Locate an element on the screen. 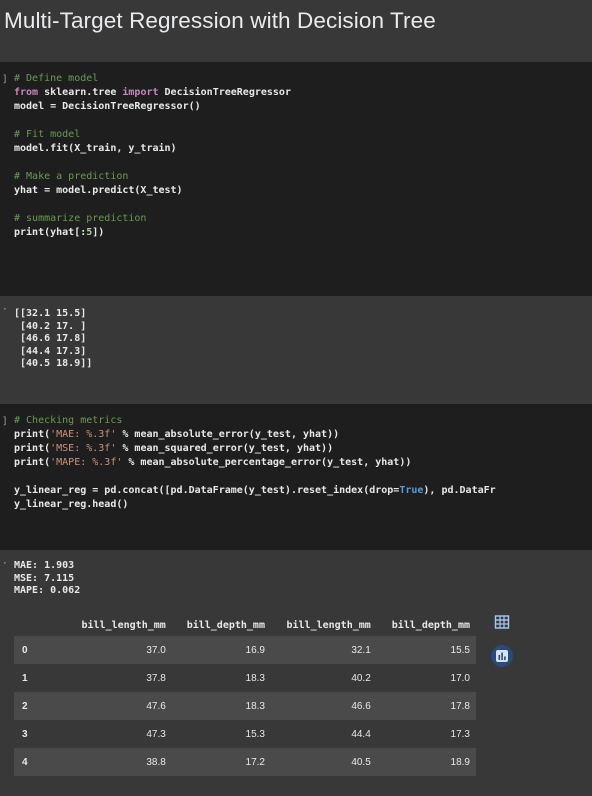 The height and width of the screenshot is (796, 592). code-line: # Checking metrics is located at coordinates (68, 420).